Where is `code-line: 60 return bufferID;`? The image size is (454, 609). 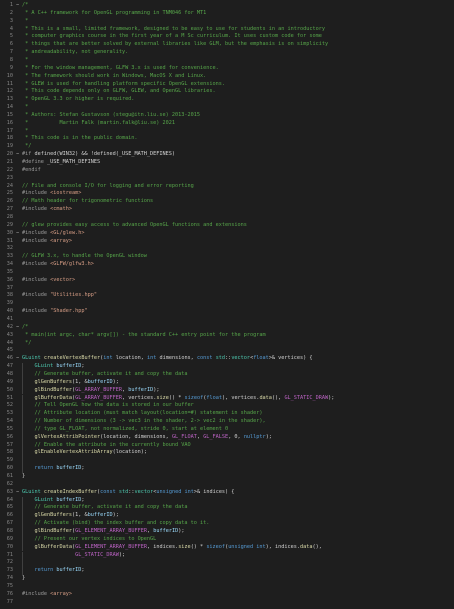 code-line: 60 return bufferID; is located at coordinates (227, 469).